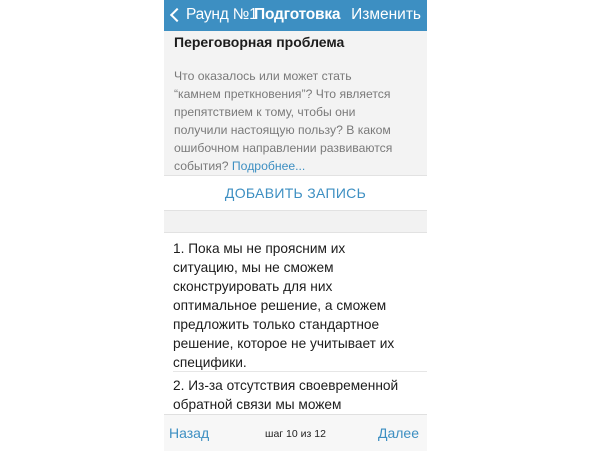  Describe the element at coordinates (259, 248) in the screenshot. I see `entry-line: 1. Пока мы не проясним их` at that location.